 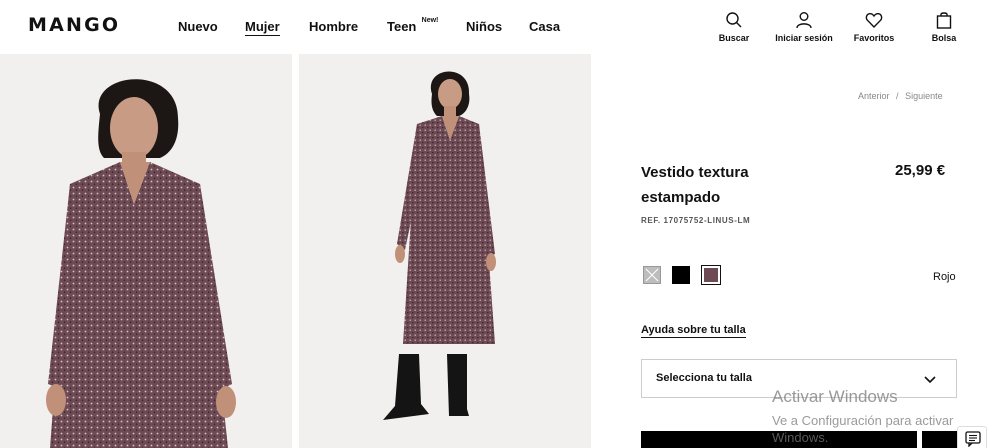 I want to click on login-button: Iniciar sesión, so click(x=804, y=27).